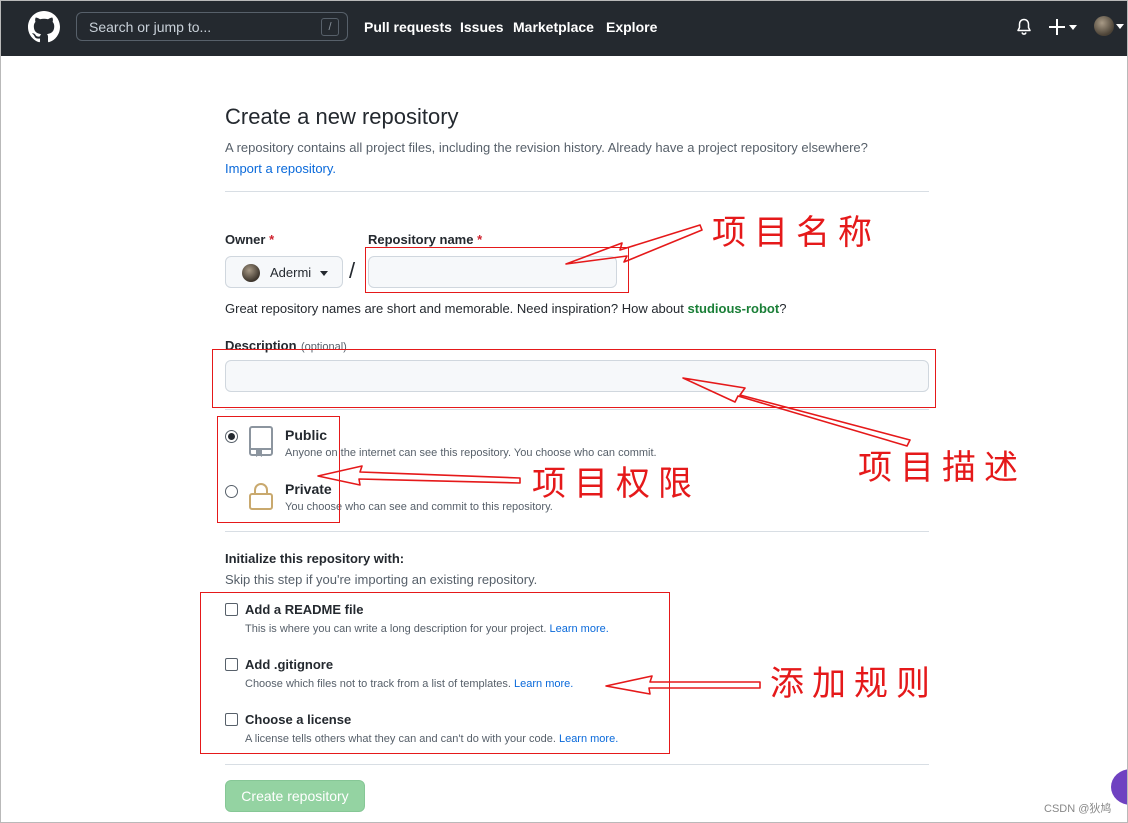 The image size is (1128, 823). What do you see at coordinates (408, 27) in the screenshot?
I see `nav-pull-requests: Pull requests` at bounding box center [408, 27].